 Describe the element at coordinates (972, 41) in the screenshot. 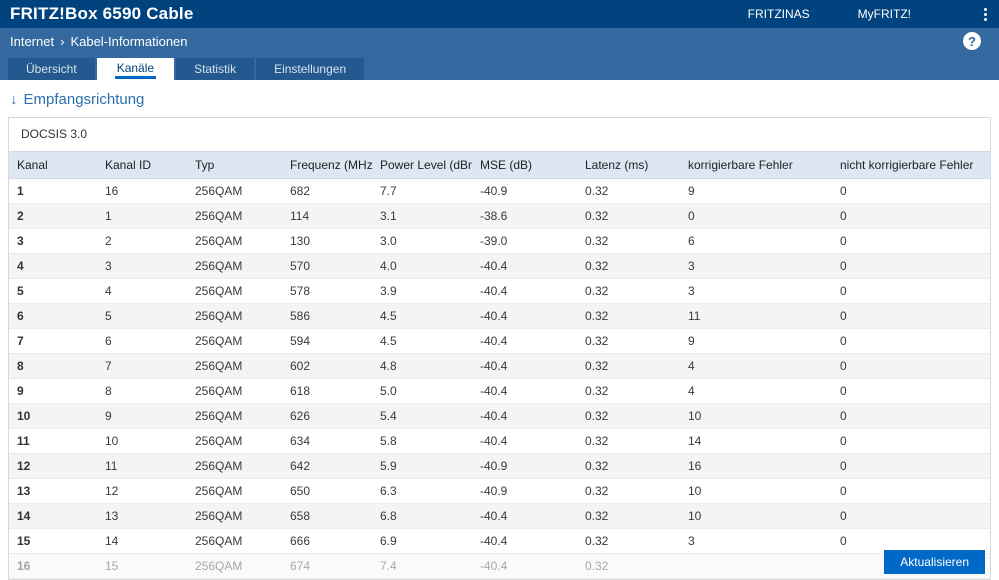

I see `help-icon: ?` at that location.